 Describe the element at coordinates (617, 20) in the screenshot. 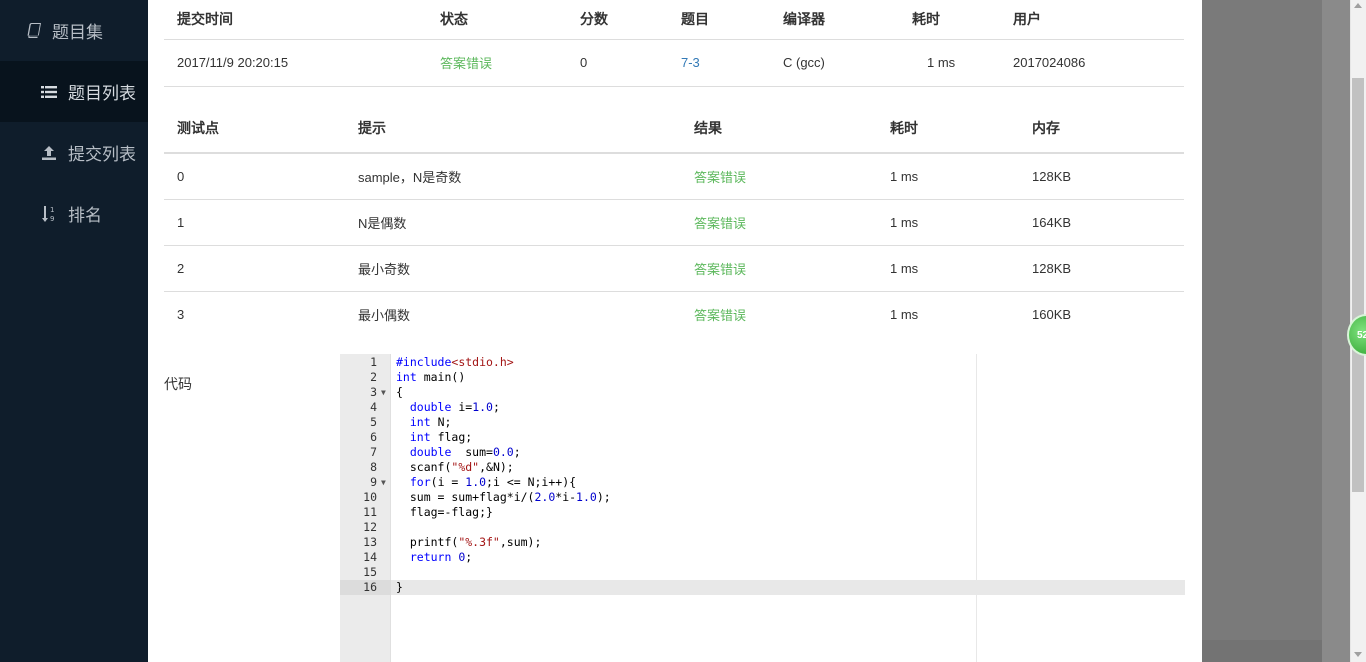

I see `column-header: 分数` at that location.